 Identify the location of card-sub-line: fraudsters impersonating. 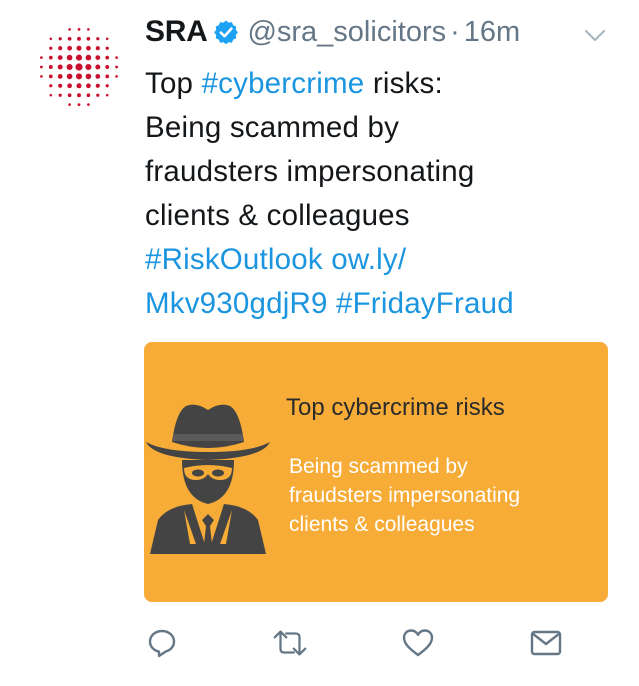
(405, 495).